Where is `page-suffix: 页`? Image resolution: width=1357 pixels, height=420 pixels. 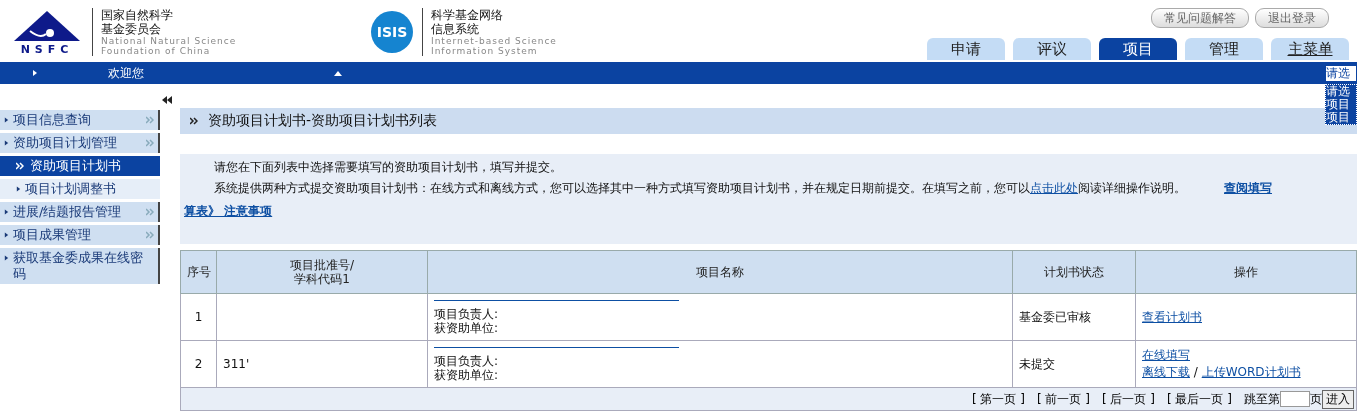
page-suffix: 页 is located at coordinates (1316, 399).